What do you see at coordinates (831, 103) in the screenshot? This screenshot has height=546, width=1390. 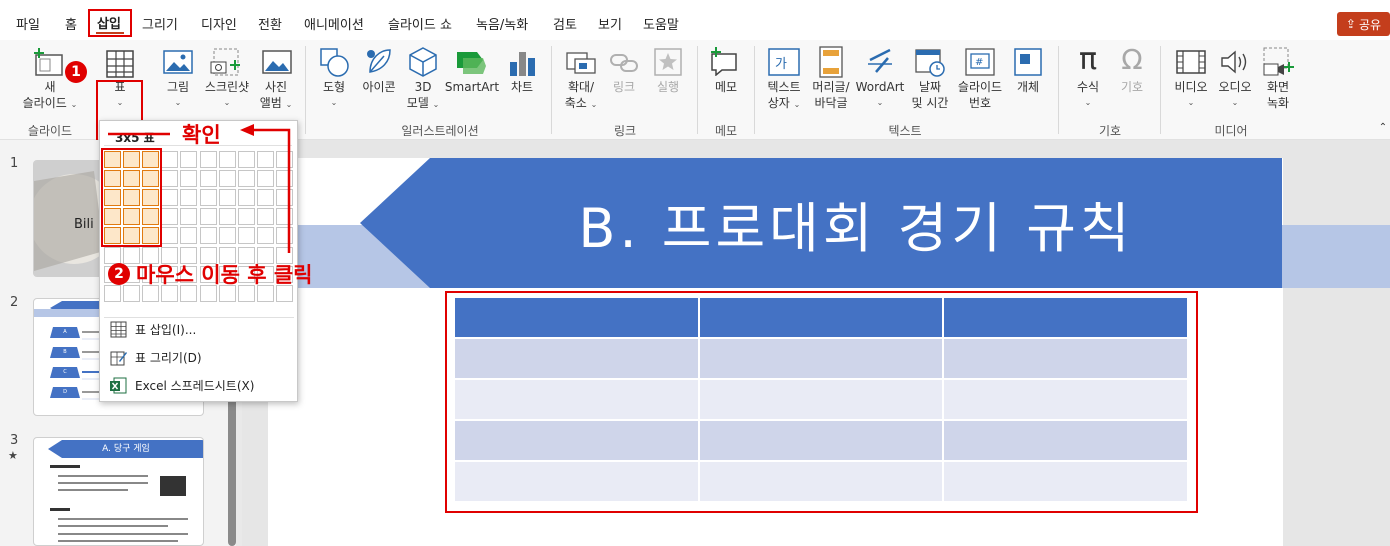 I see `header-footer-label-2: 바닥글` at bounding box center [831, 103].